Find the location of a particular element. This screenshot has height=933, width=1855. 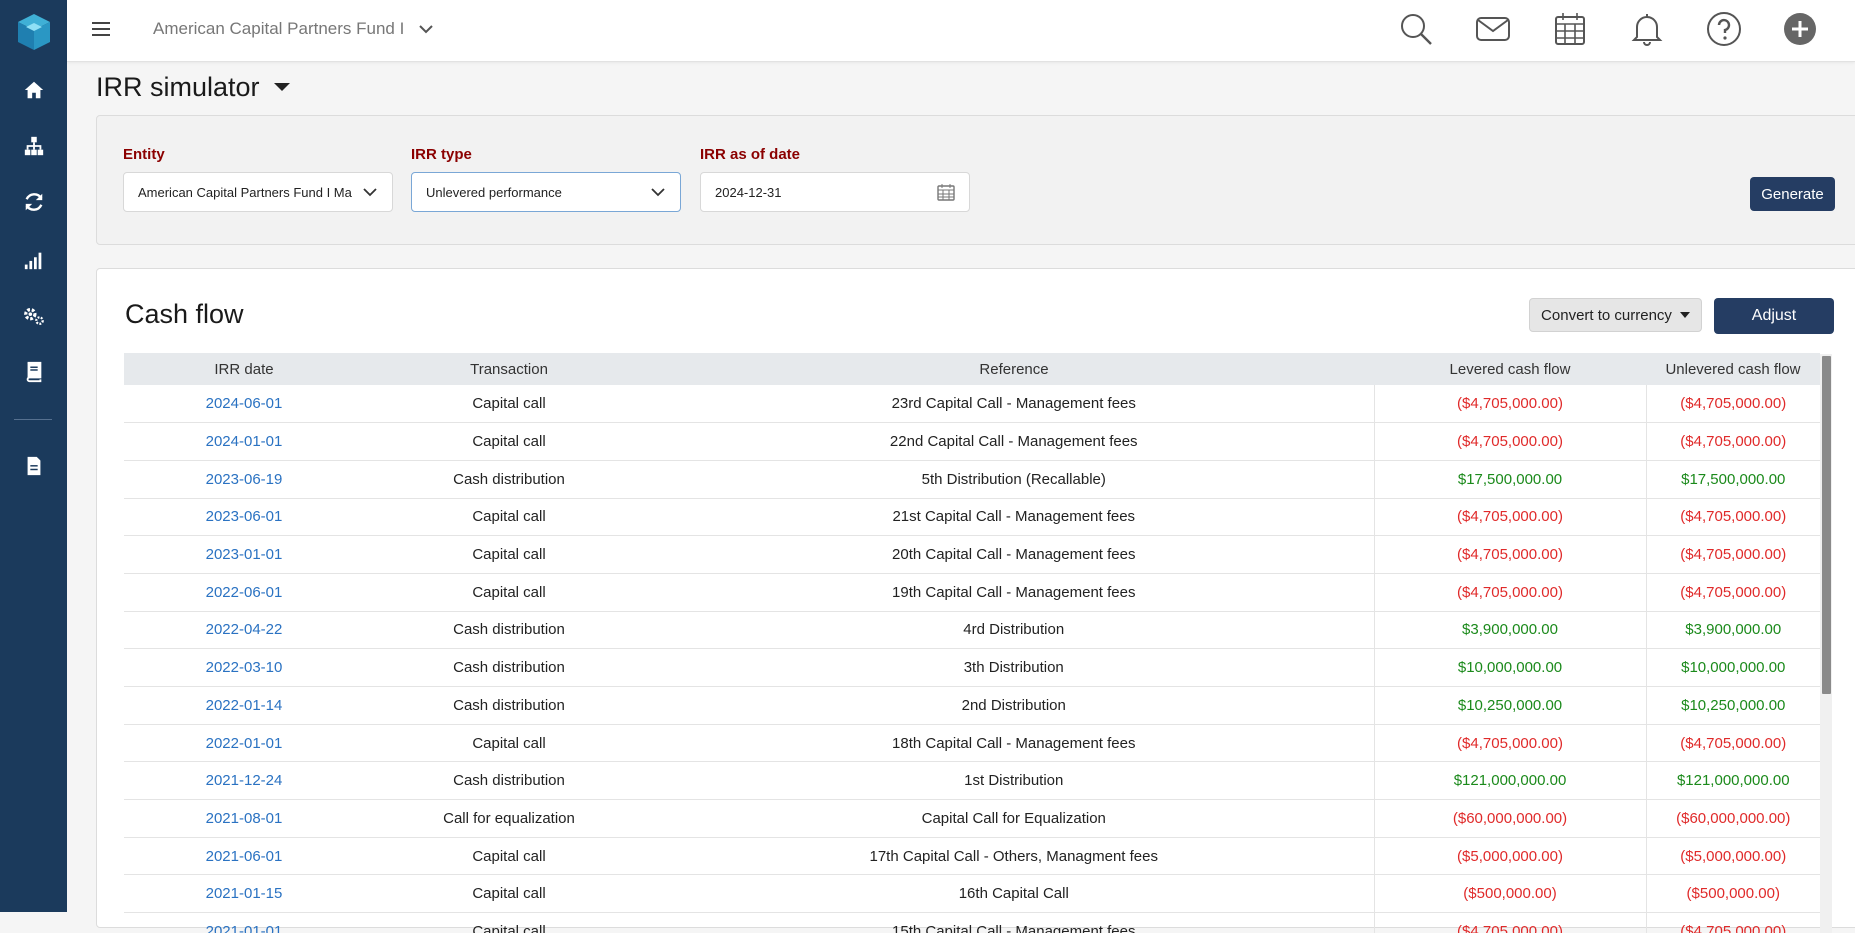

irr-date-input: 2024-12-31 is located at coordinates (835, 192).